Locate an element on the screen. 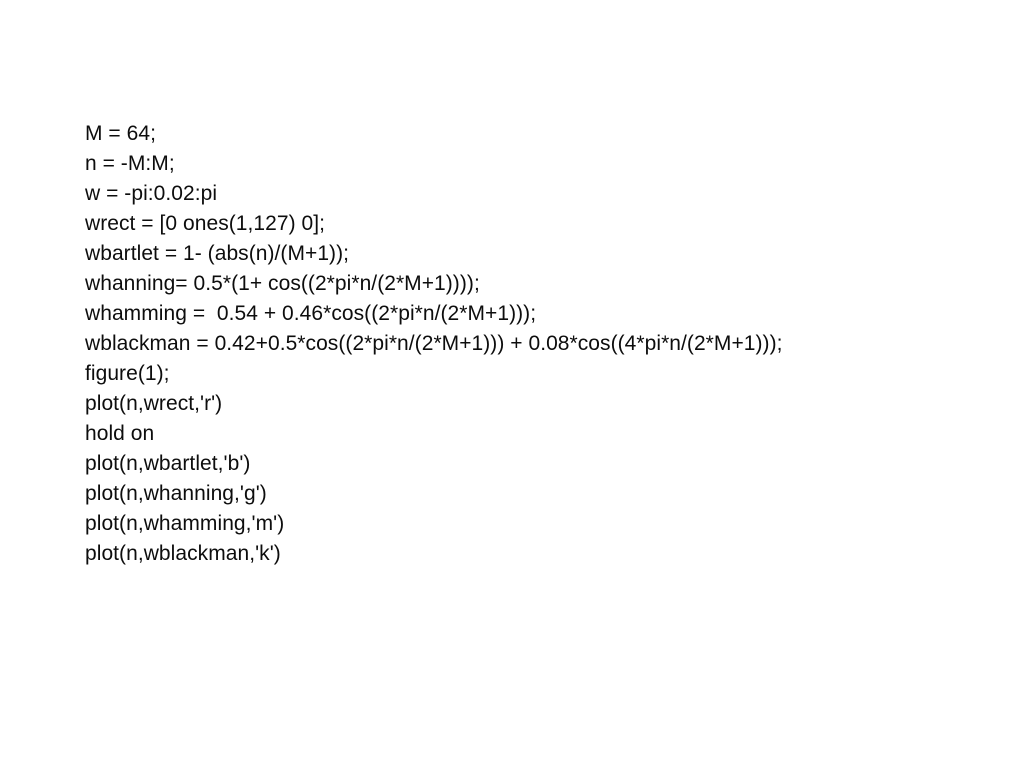 The width and height of the screenshot is (1024, 768). code-line: plot(n,wblackman,'k') is located at coordinates (183, 553).